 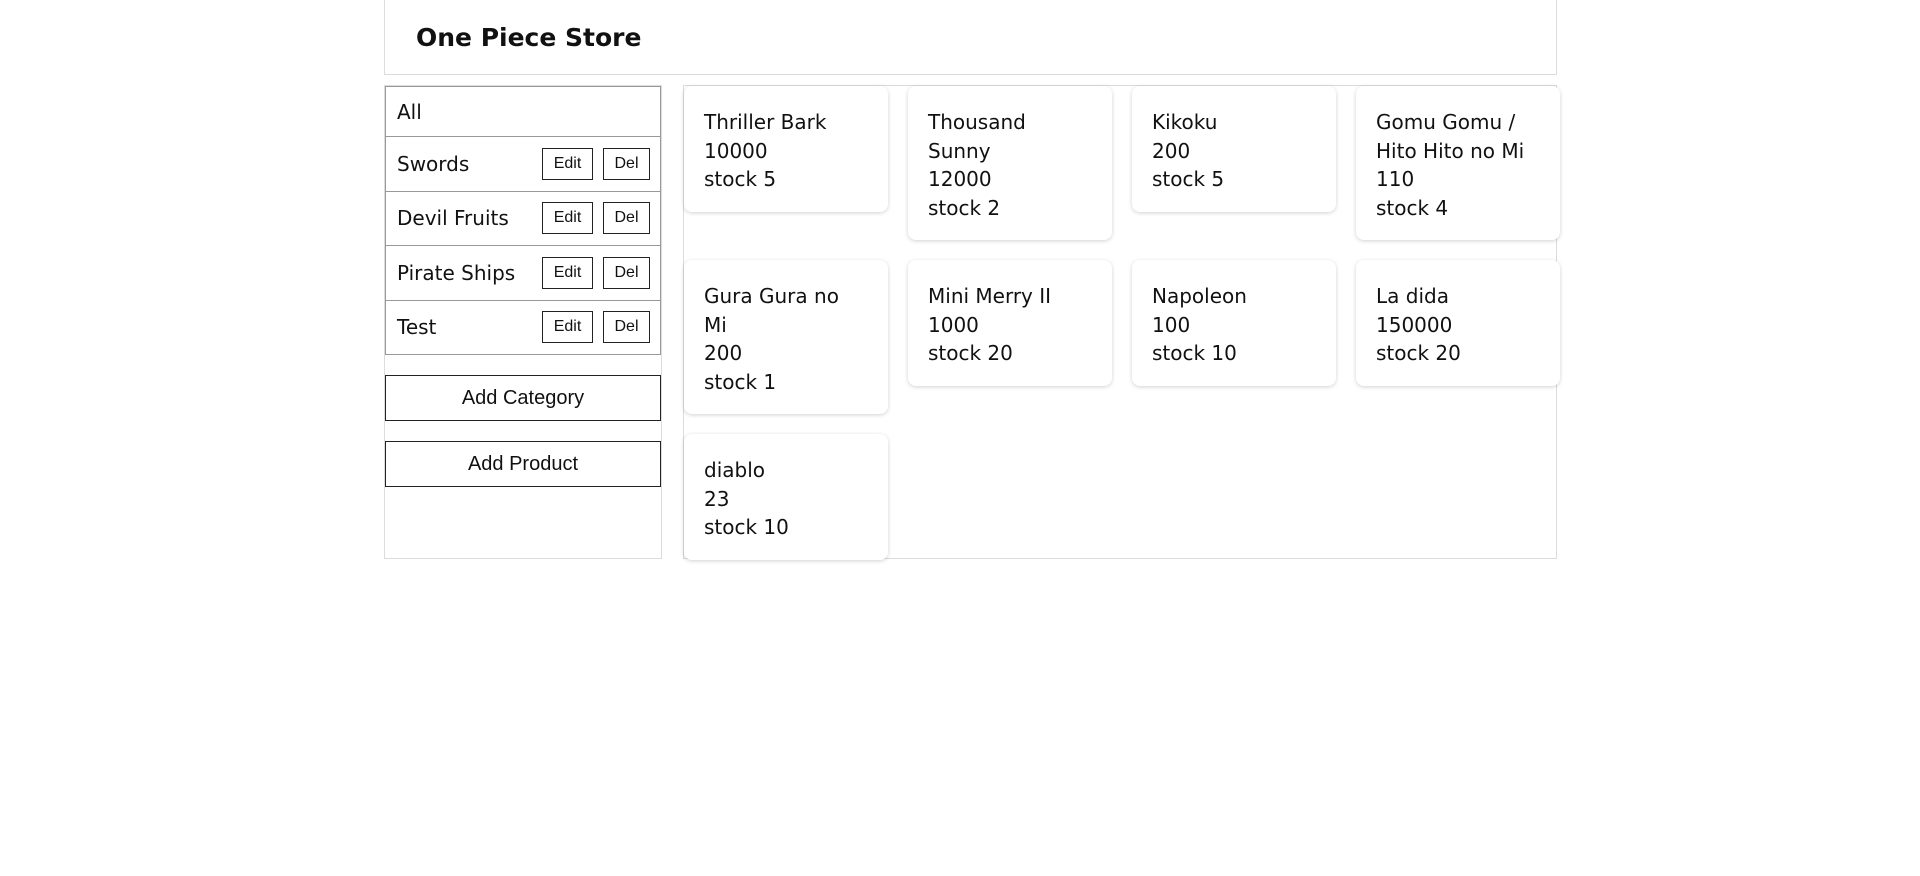 I want to click on product-stock: stock 4, so click(x=1412, y=207).